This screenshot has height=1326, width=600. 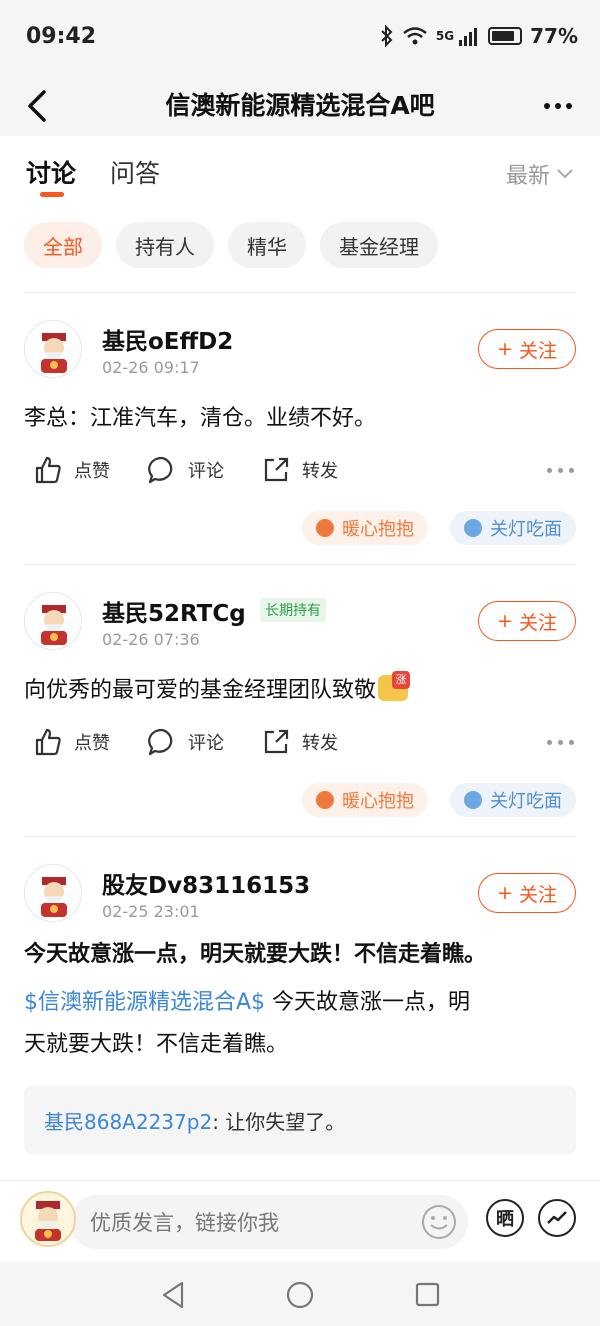 I want to click on tab-bar: 讨论 问答 最新, so click(x=300, y=172).